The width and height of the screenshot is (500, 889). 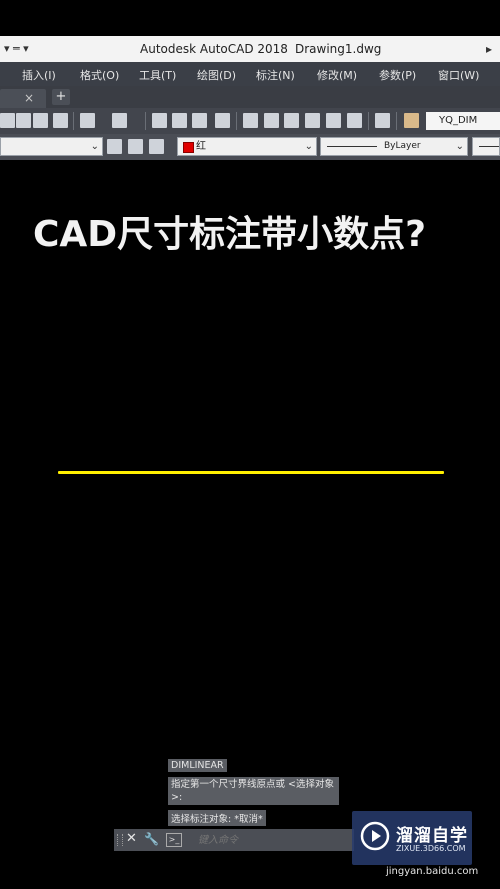 I want to click on quickcalc-icon, so click(x=354, y=120).